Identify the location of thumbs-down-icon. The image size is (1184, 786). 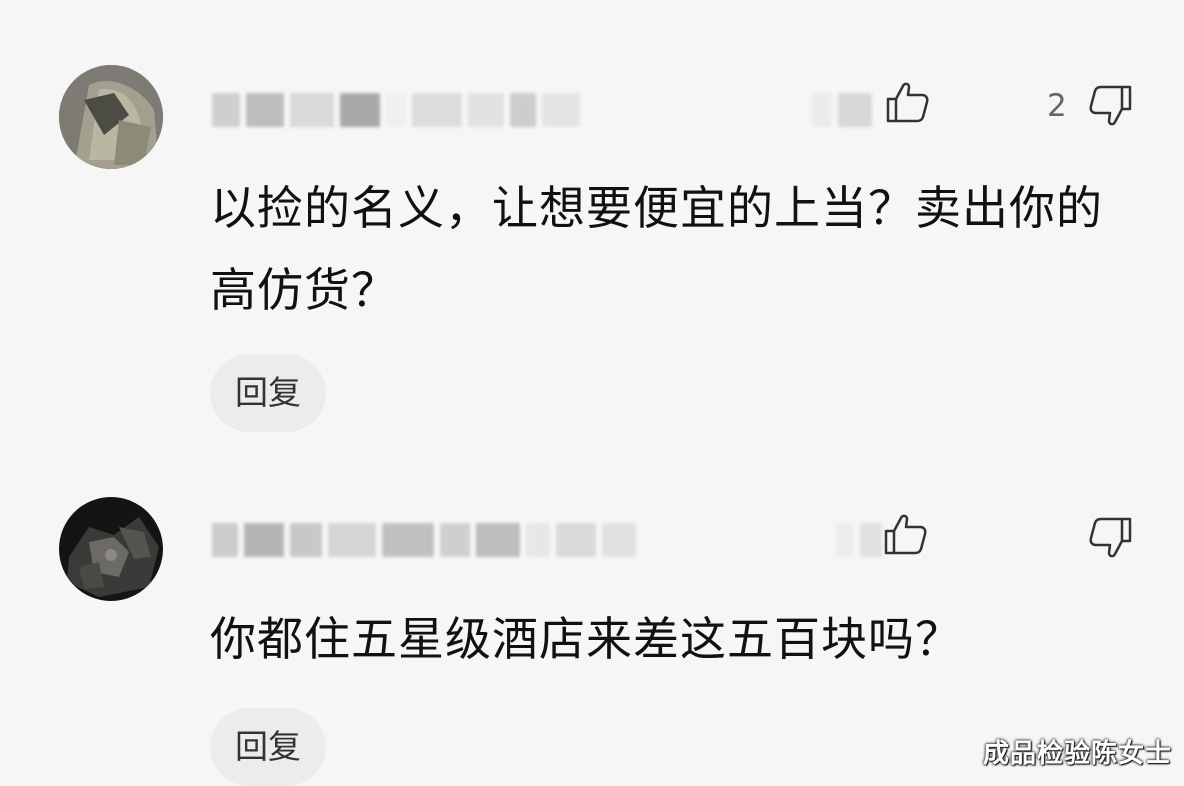
(1110, 537).